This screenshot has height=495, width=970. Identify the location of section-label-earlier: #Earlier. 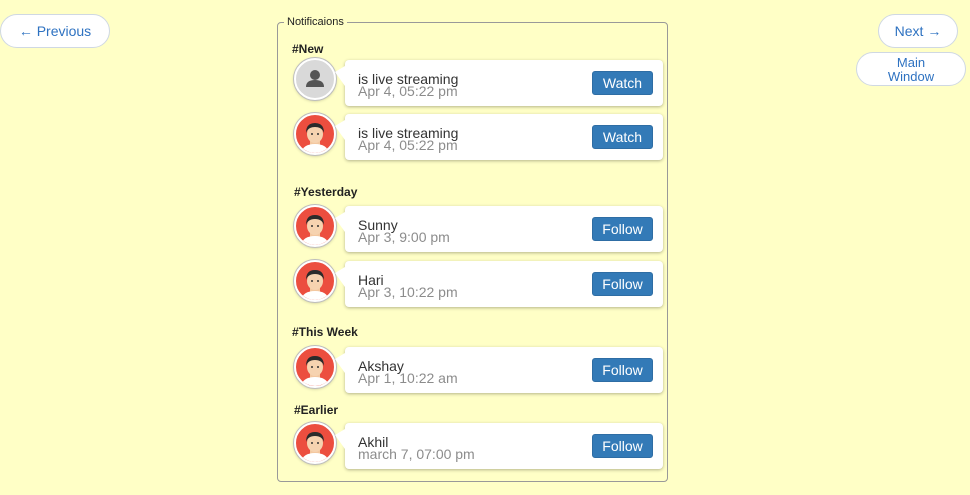
(316, 410).